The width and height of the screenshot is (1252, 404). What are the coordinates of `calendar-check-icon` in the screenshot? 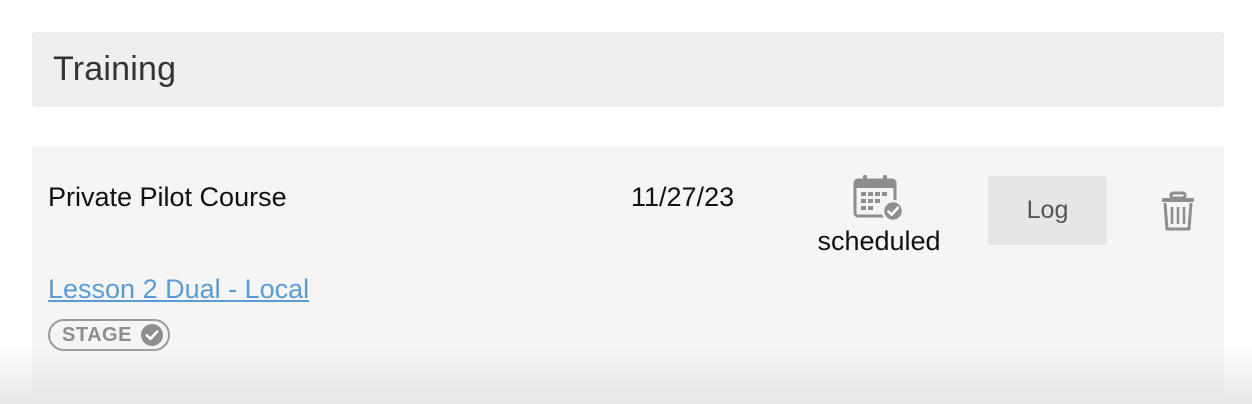 It's located at (879, 198).